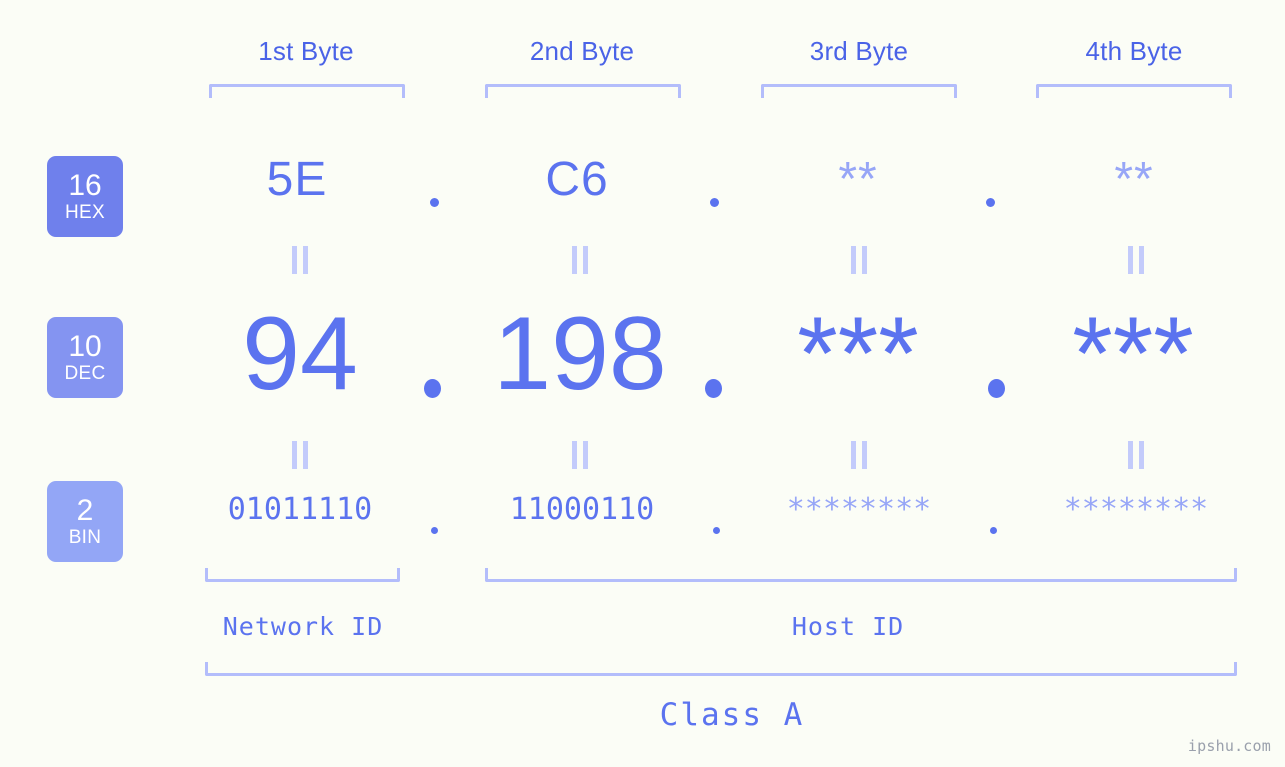 The height and width of the screenshot is (767, 1285). Describe the element at coordinates (85, 346) in the screenshot. I see `base-badge-dec-number: 10` at that location.